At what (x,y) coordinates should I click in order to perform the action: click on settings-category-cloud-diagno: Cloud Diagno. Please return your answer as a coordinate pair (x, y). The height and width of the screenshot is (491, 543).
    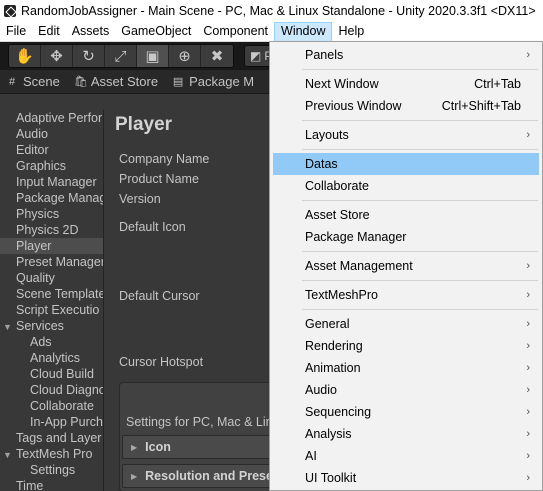
    Looking at the image, I should click on (51, 390).